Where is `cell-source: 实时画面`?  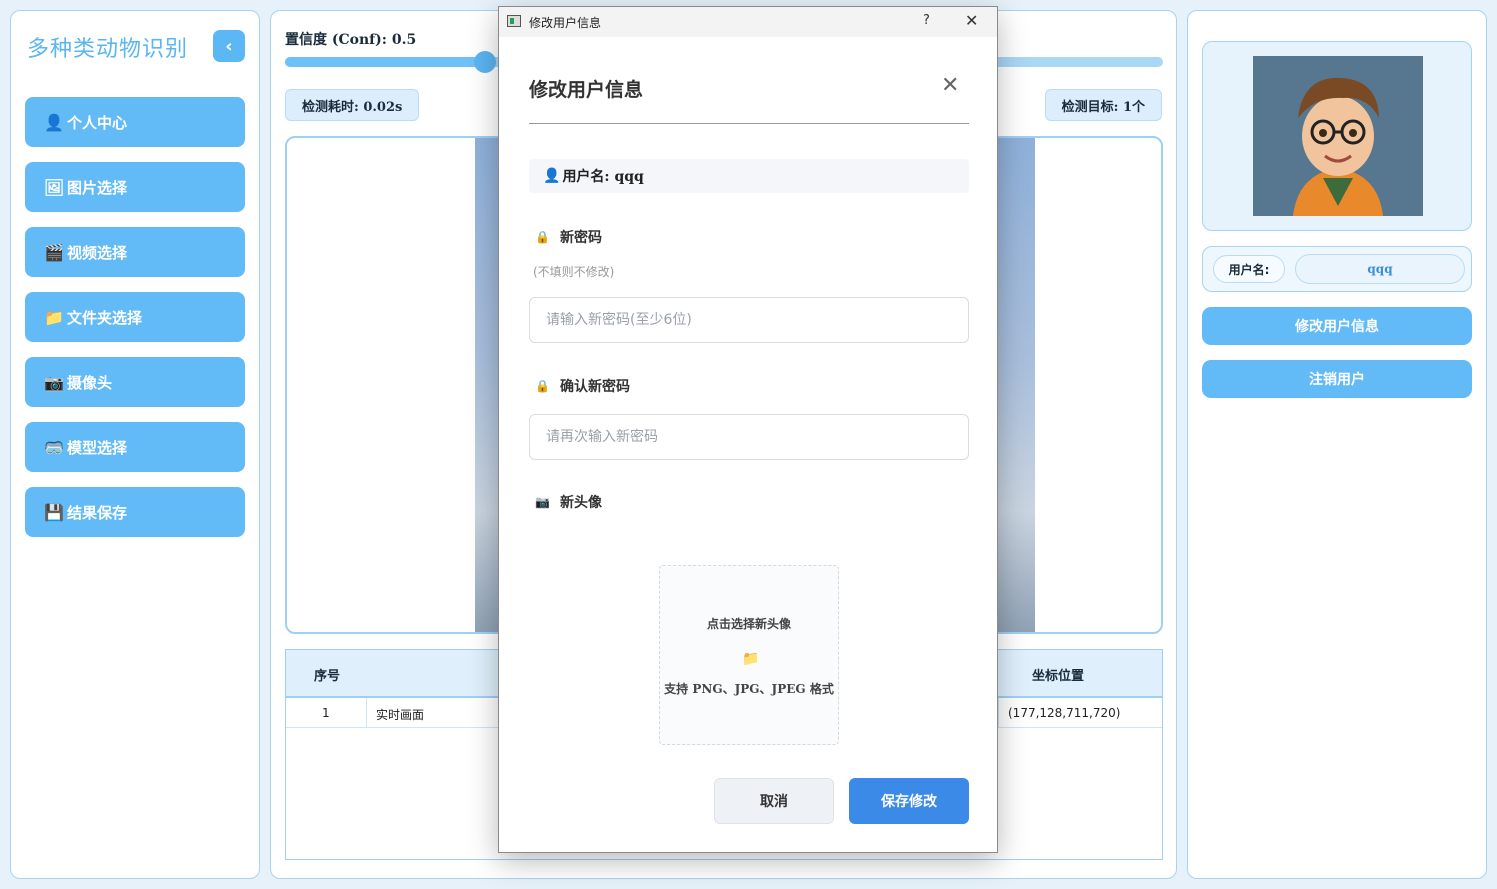 cell-source: 实时画面 is located at coordinates (400, 715).